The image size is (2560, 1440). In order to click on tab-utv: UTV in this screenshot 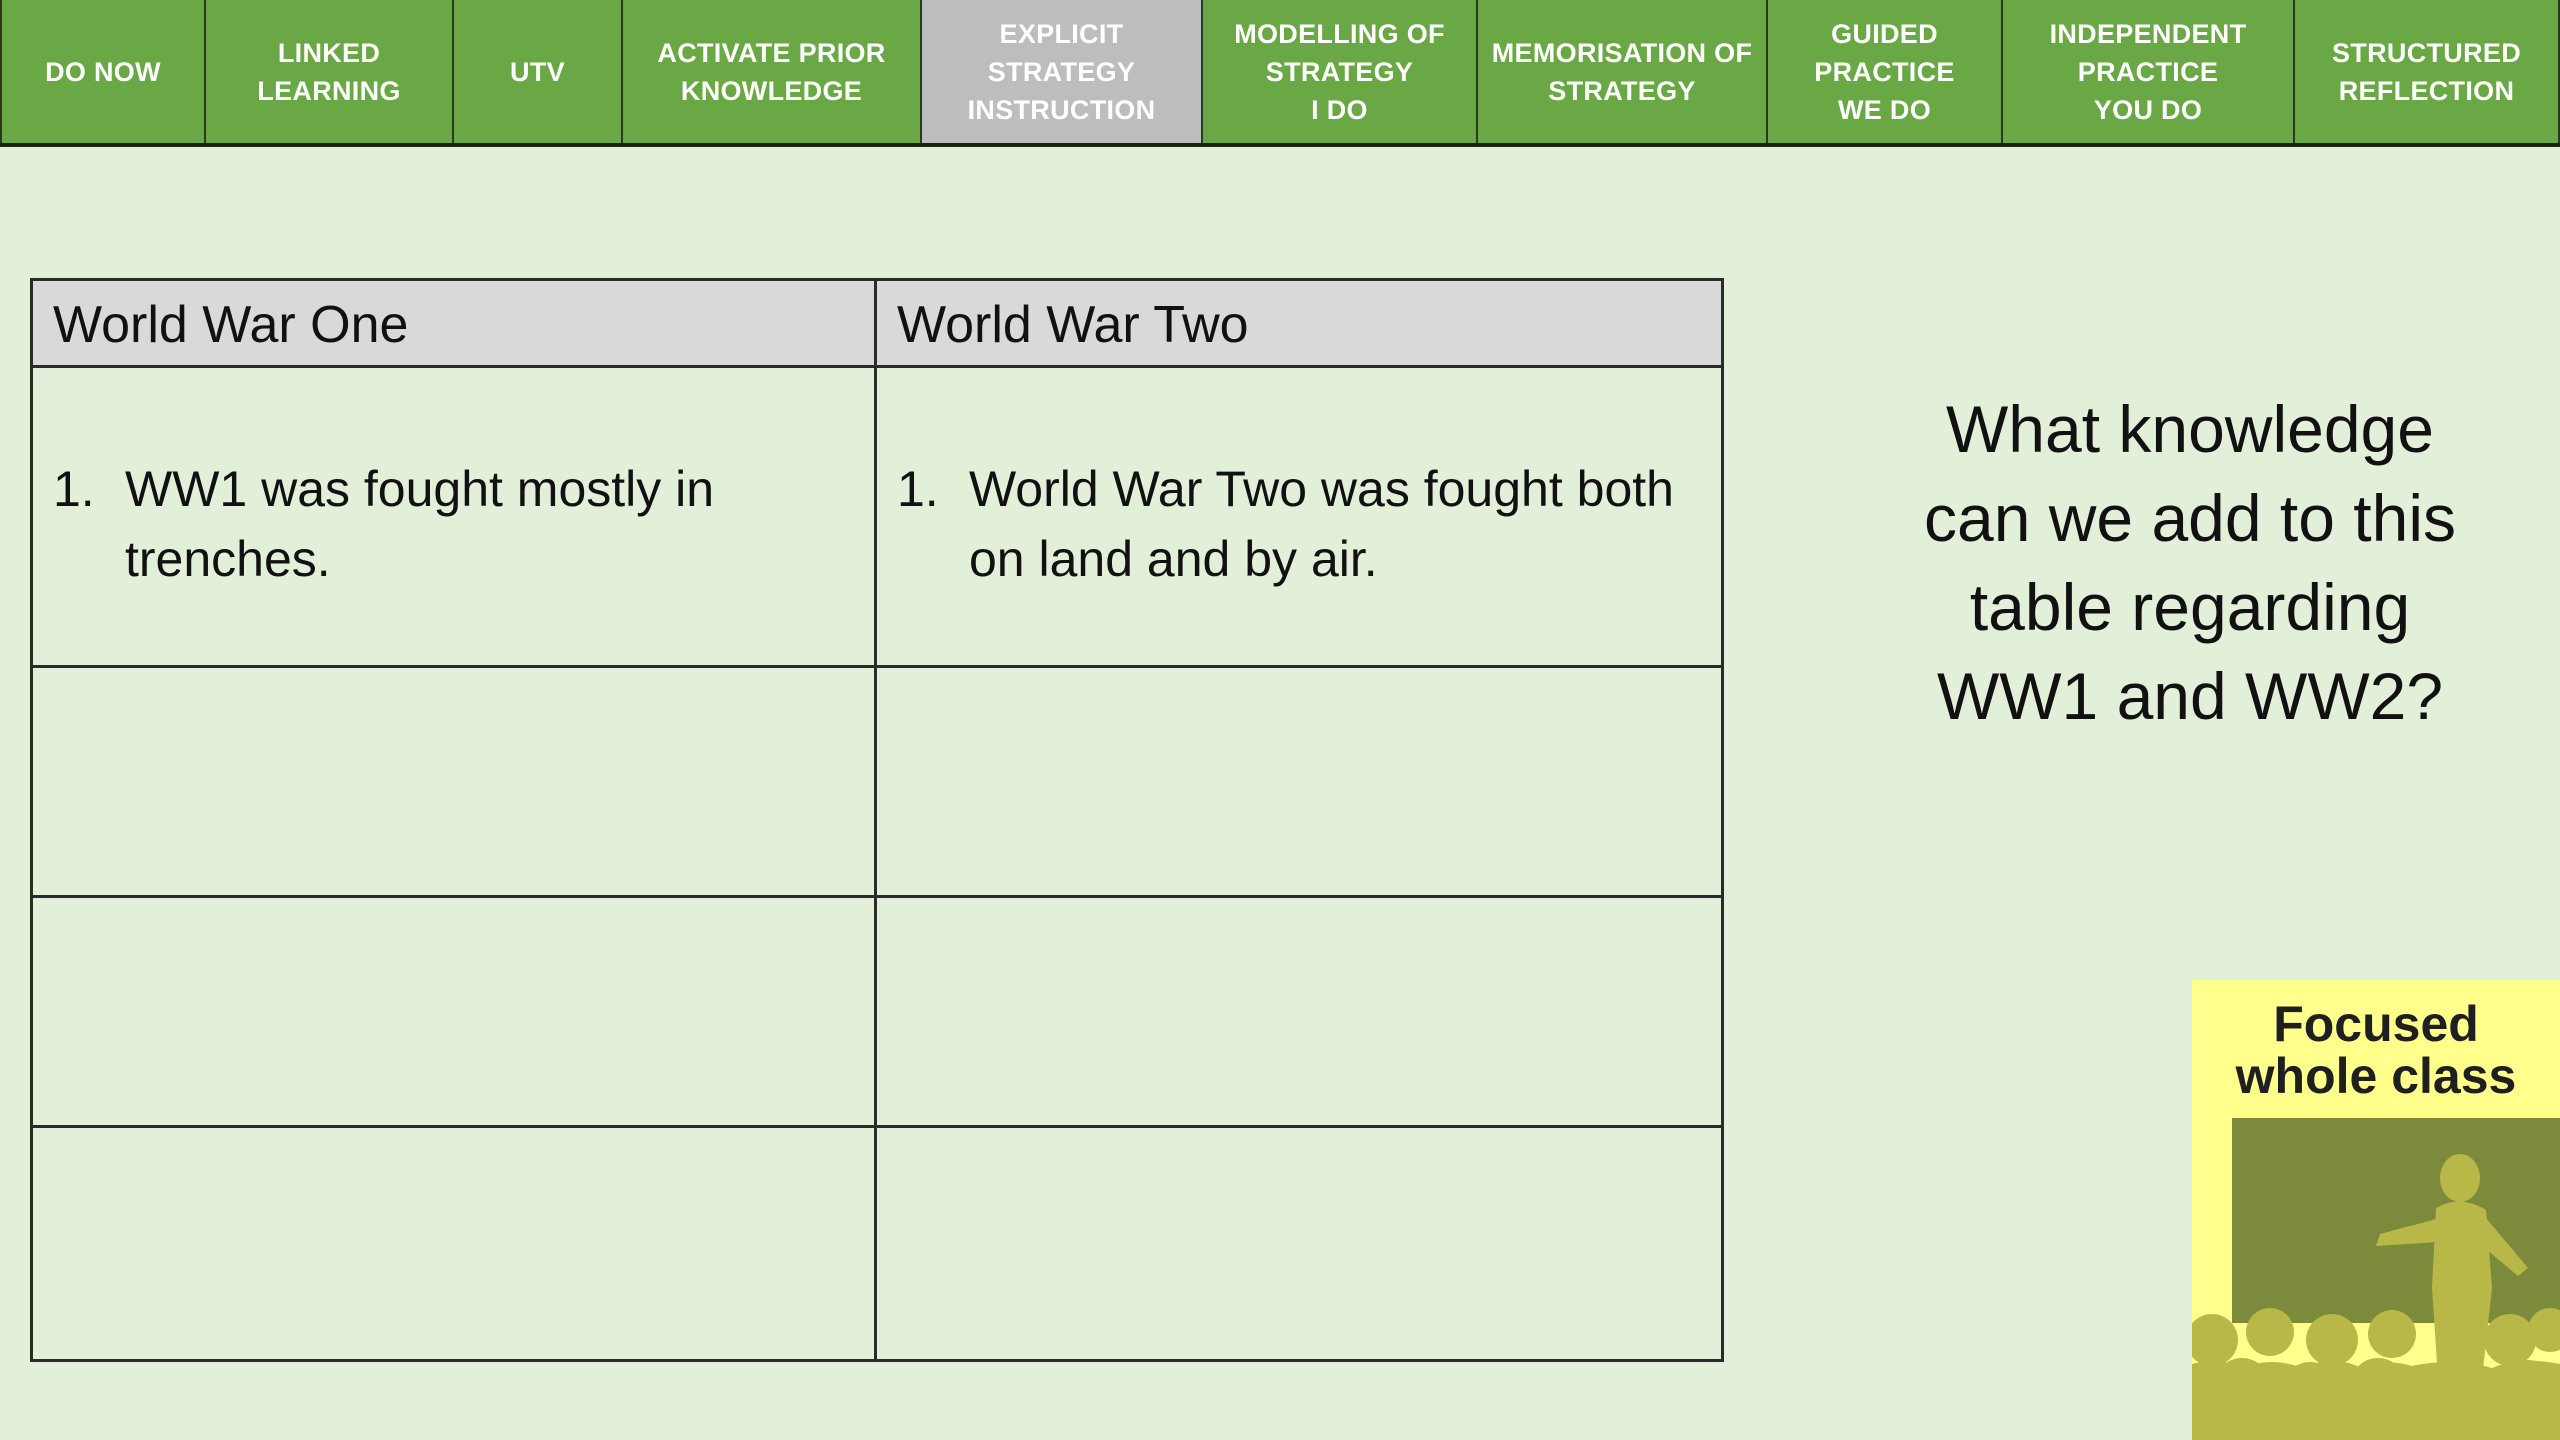, I will do `click(538, 71)`.